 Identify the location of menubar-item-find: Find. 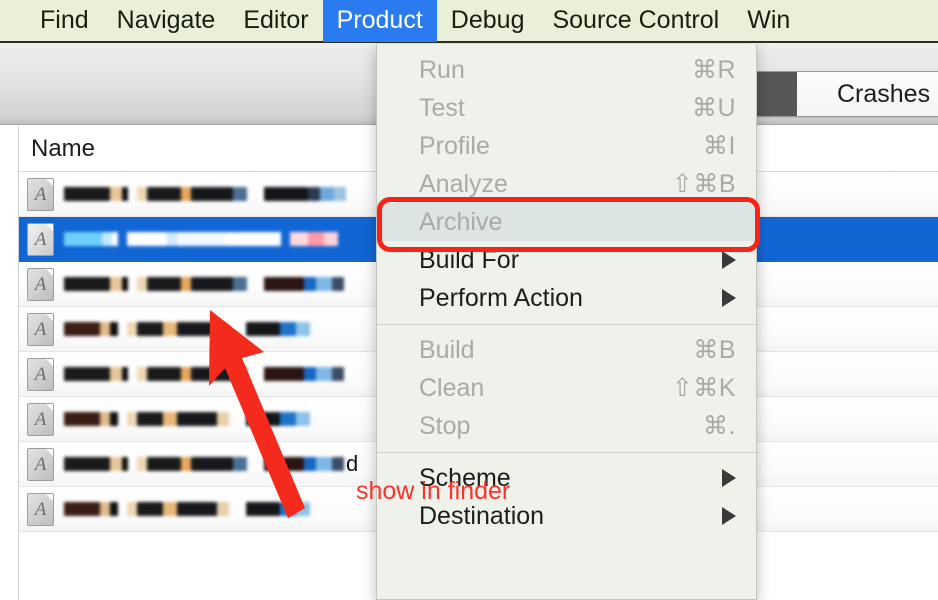
(64, 21).